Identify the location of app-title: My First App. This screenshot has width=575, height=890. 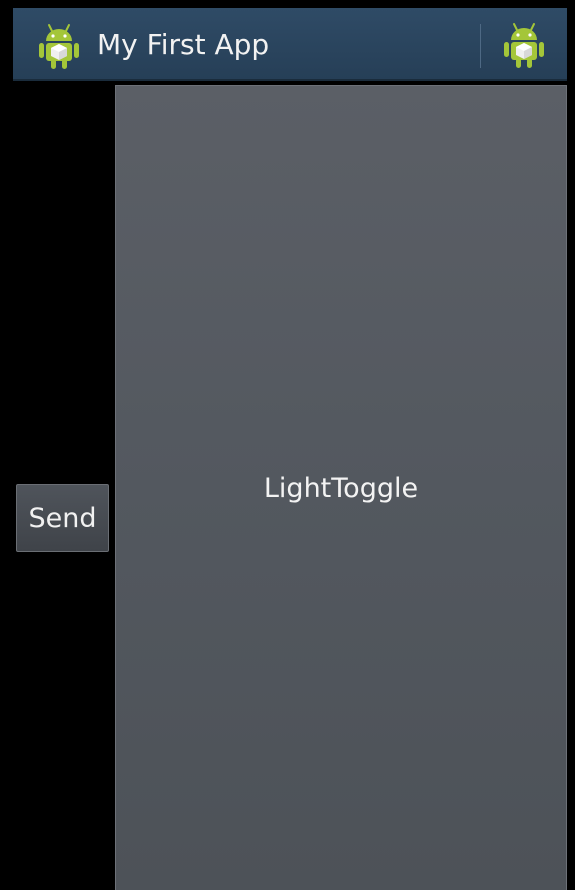
(183, 44).